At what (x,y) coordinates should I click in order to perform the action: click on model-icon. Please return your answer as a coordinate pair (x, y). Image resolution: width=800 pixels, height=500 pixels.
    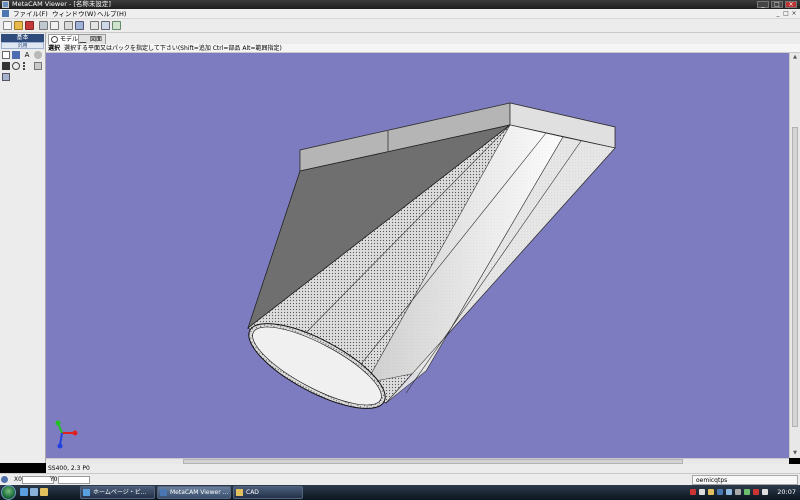
    Looking at the image, I should click on (54, 39).